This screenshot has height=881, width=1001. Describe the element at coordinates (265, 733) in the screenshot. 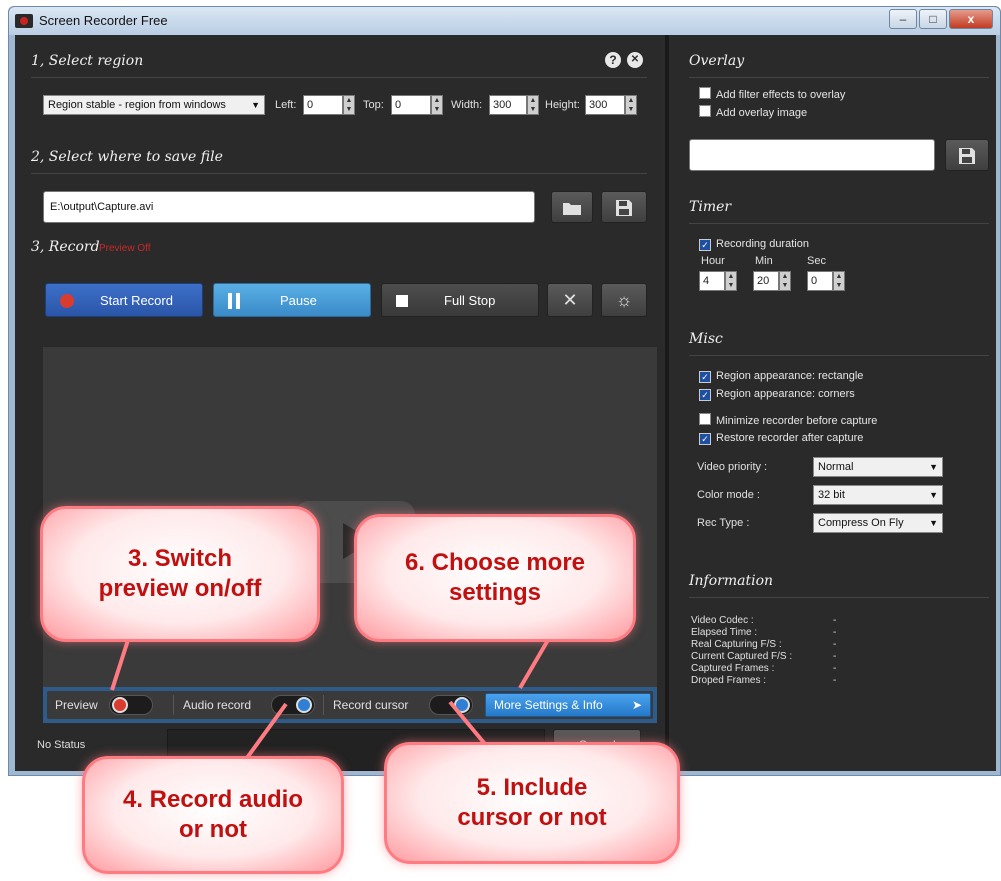

I see `callout-4-pointer` at that location.